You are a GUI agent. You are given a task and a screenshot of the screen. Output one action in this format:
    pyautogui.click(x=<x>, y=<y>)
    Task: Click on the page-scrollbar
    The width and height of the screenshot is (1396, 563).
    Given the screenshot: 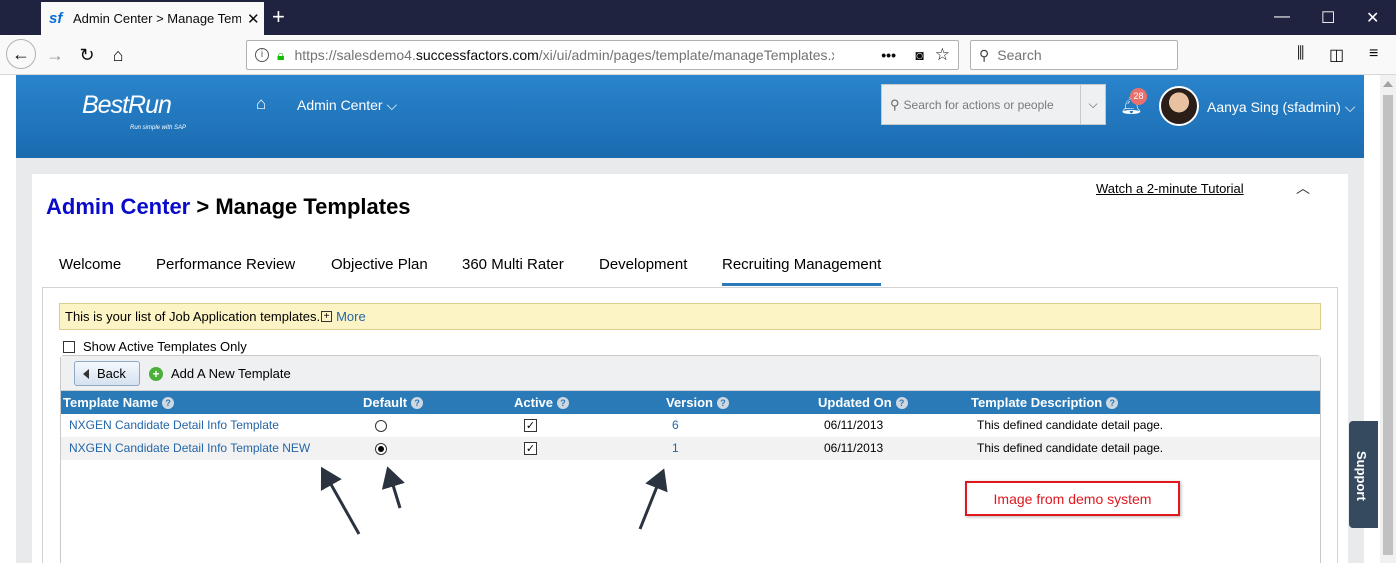 What is the action you would take?
    pyautogui.click(x=1388, y=319)
    